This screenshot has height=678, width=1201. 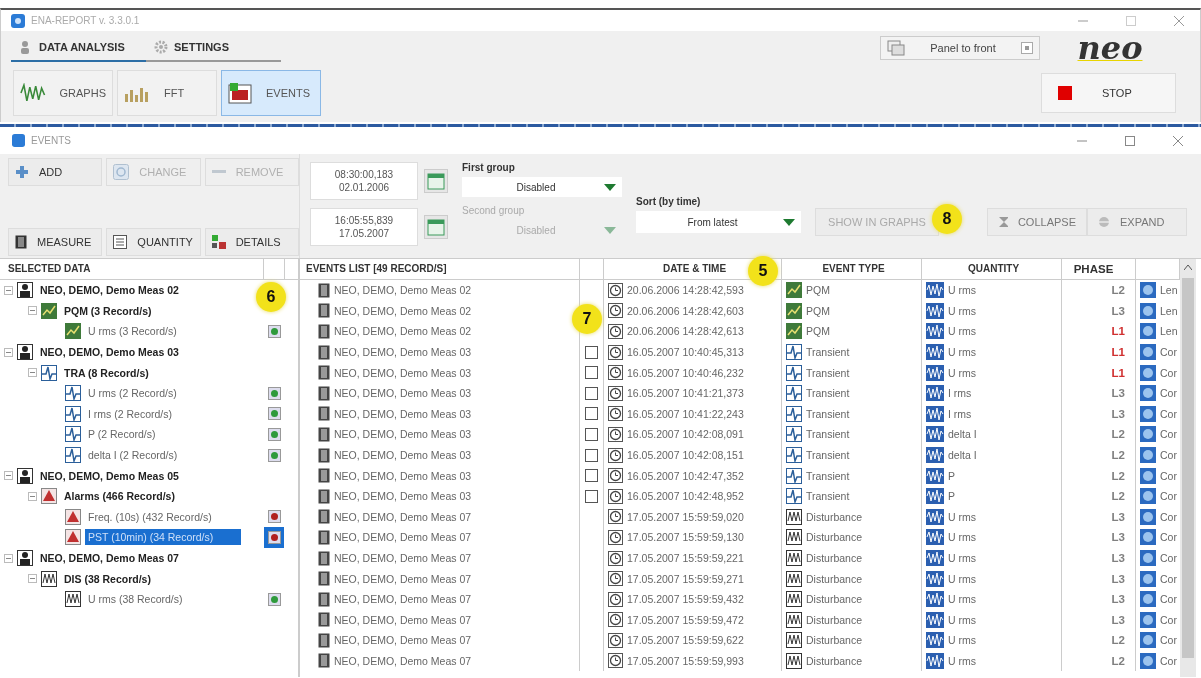 What do you see at coordinates (167, 93) in the screenshot?
I see `ribbon-button: FFT` at bounding box center [167, 93].